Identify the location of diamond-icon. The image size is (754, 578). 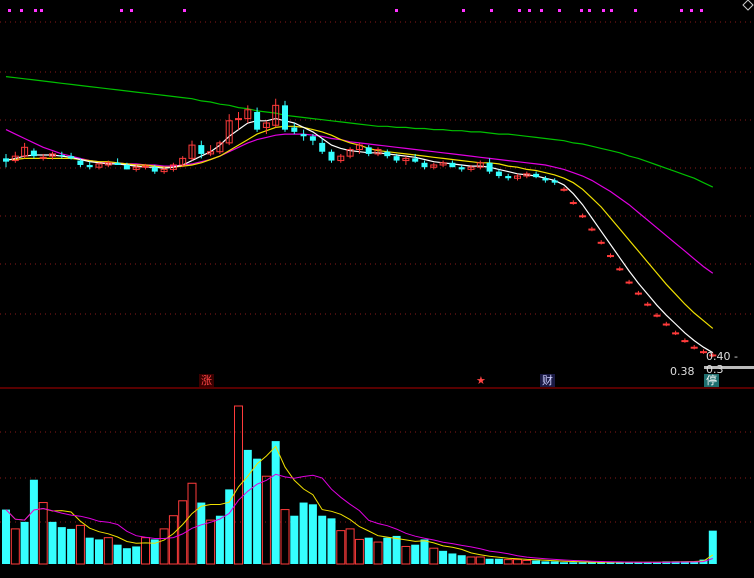
(748, 5).